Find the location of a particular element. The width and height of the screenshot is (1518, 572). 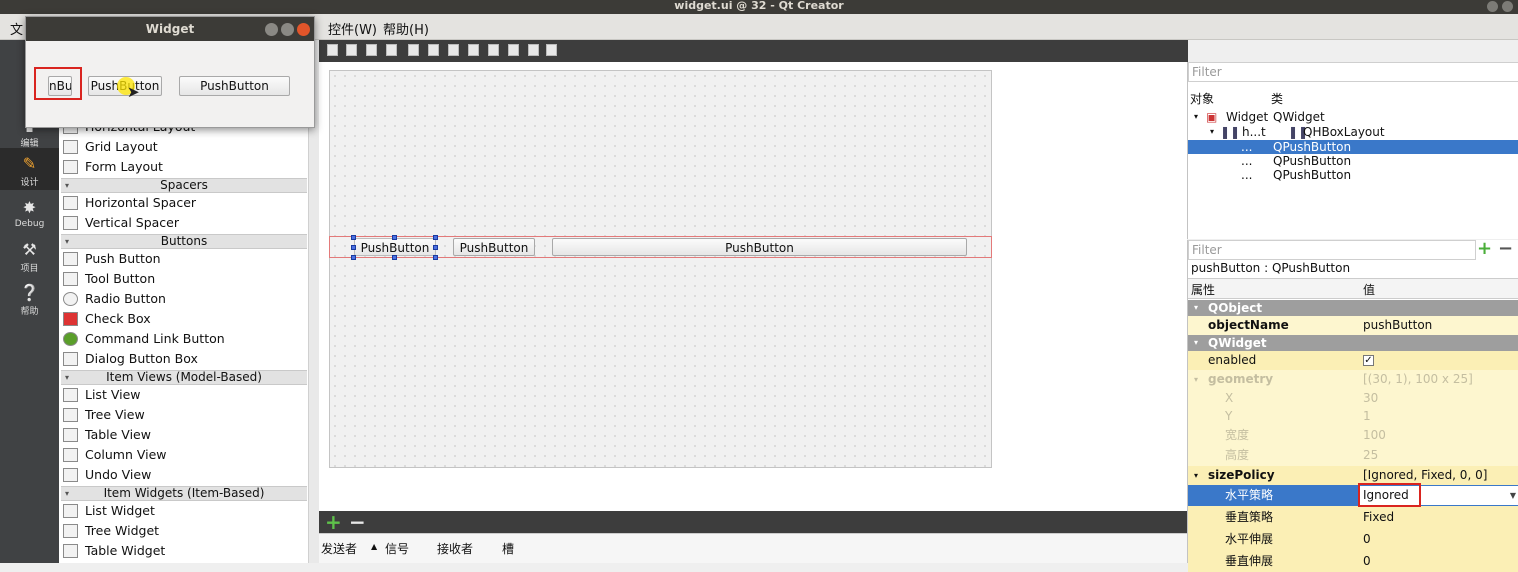

mode-projects: ⚒ 项目 is located at coordinates (29, 257).